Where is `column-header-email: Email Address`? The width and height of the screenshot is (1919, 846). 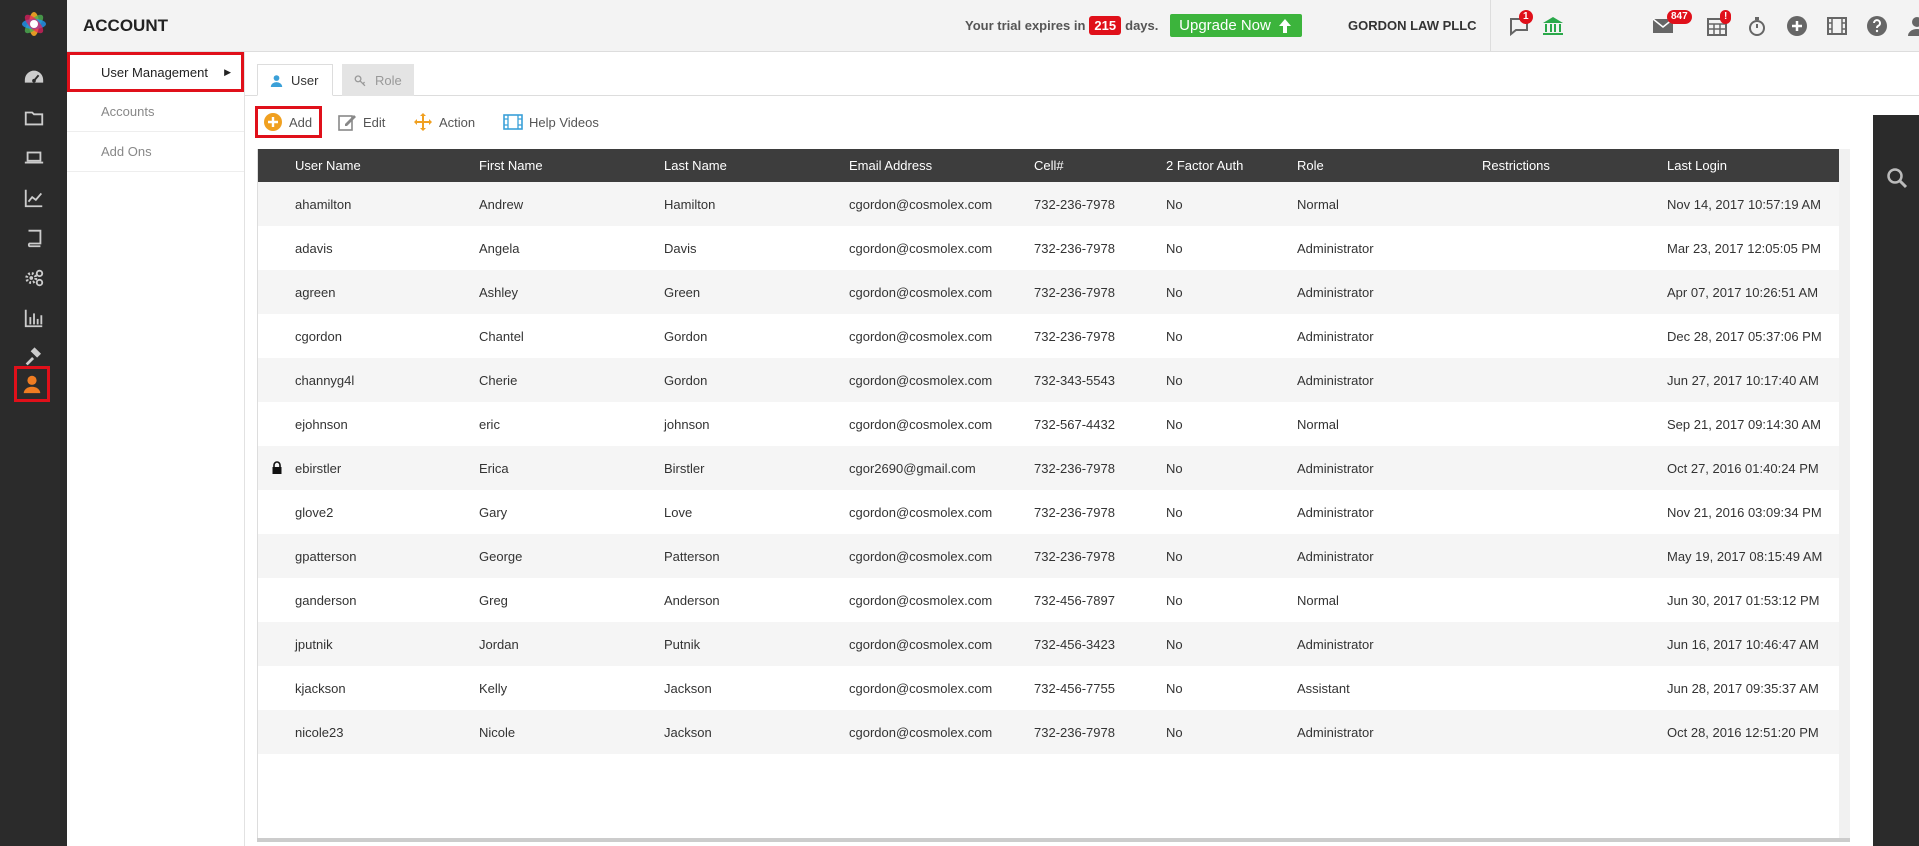
column-header-email: Email Address is located at coordinates (890, 165).